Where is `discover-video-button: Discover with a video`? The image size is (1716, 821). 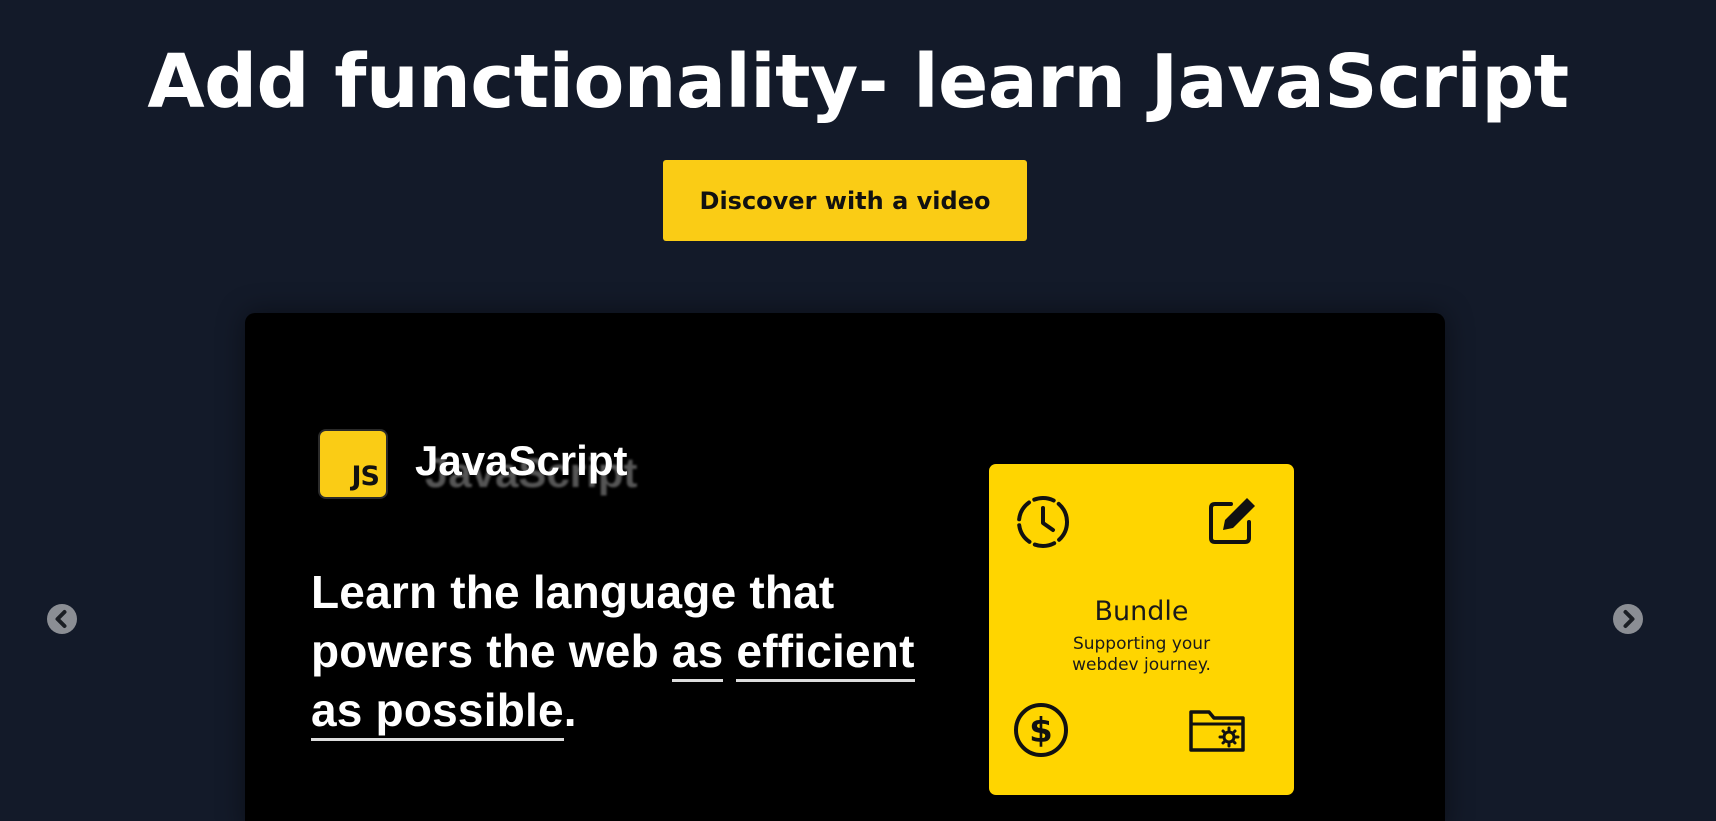 discover-video-button: Discover with a video is located at coordinates (845, 200).